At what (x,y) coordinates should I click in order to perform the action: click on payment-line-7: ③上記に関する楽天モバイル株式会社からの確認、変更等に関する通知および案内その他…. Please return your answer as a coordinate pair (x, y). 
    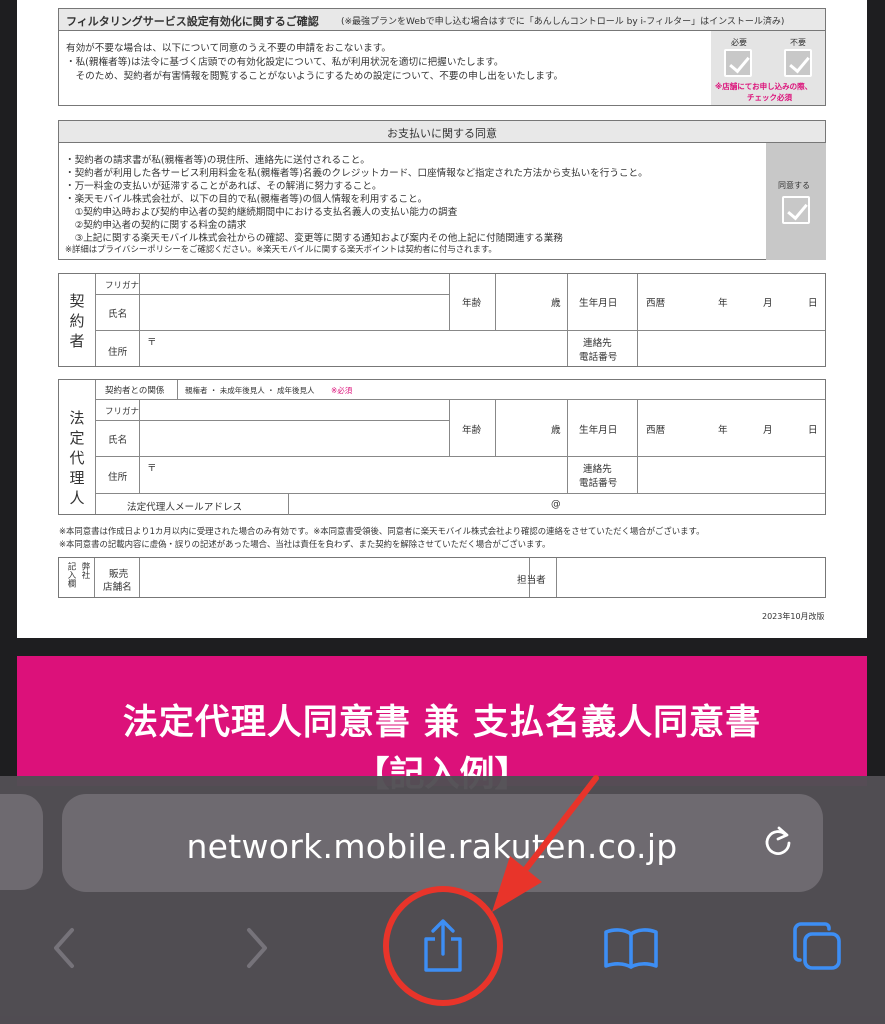
    Looking at the image, I should click on (314, 238).